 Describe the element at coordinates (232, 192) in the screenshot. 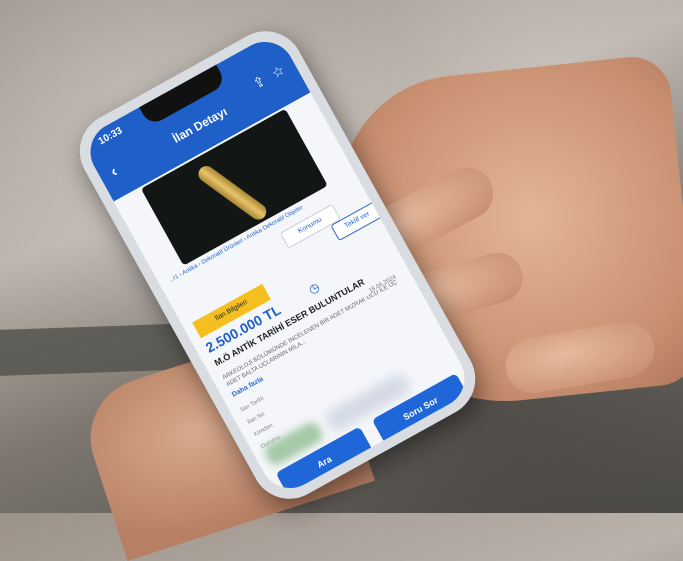

I see `artifact-image` at that location.